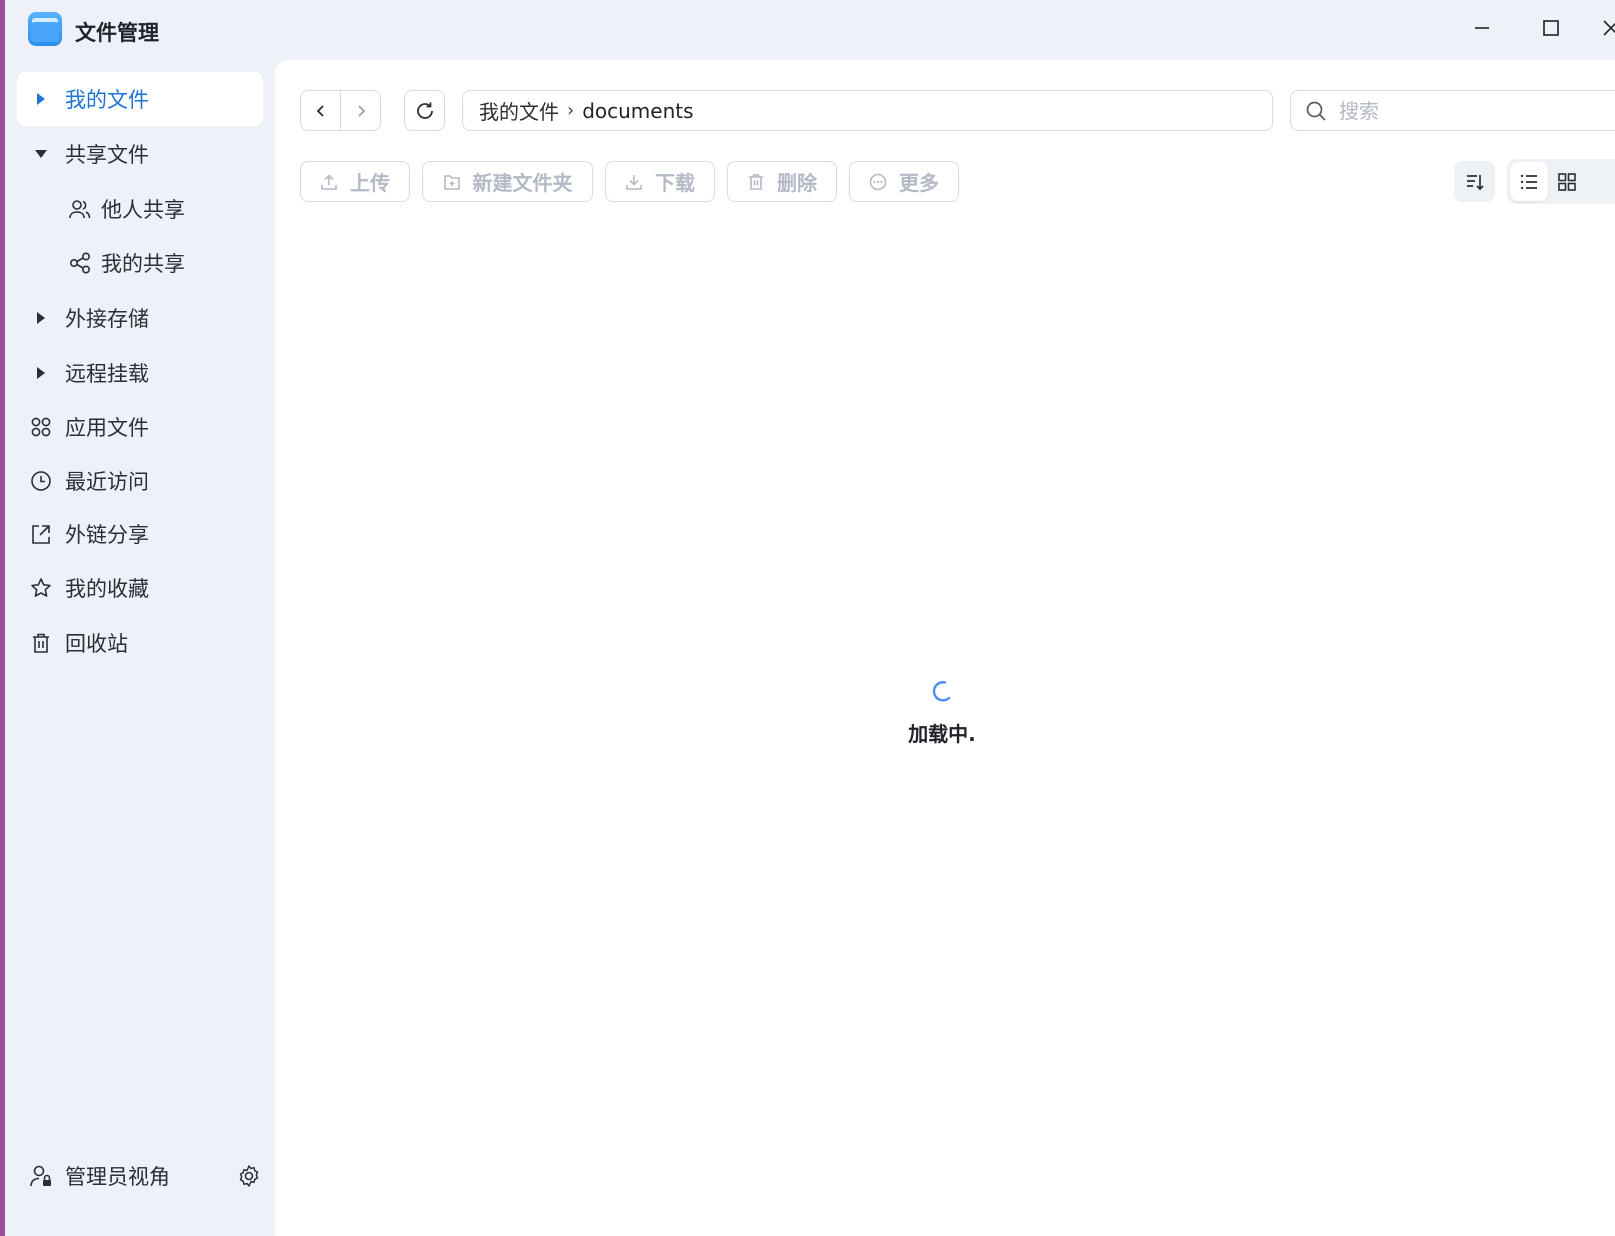  Describe the element at coordinates (41, 534) in the screenshot. I see `external-link-icon` at that location.